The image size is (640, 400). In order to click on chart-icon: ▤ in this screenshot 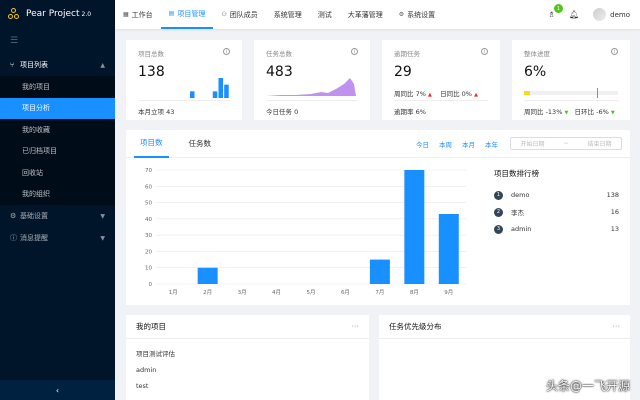, I will do `click(171, 13)`.